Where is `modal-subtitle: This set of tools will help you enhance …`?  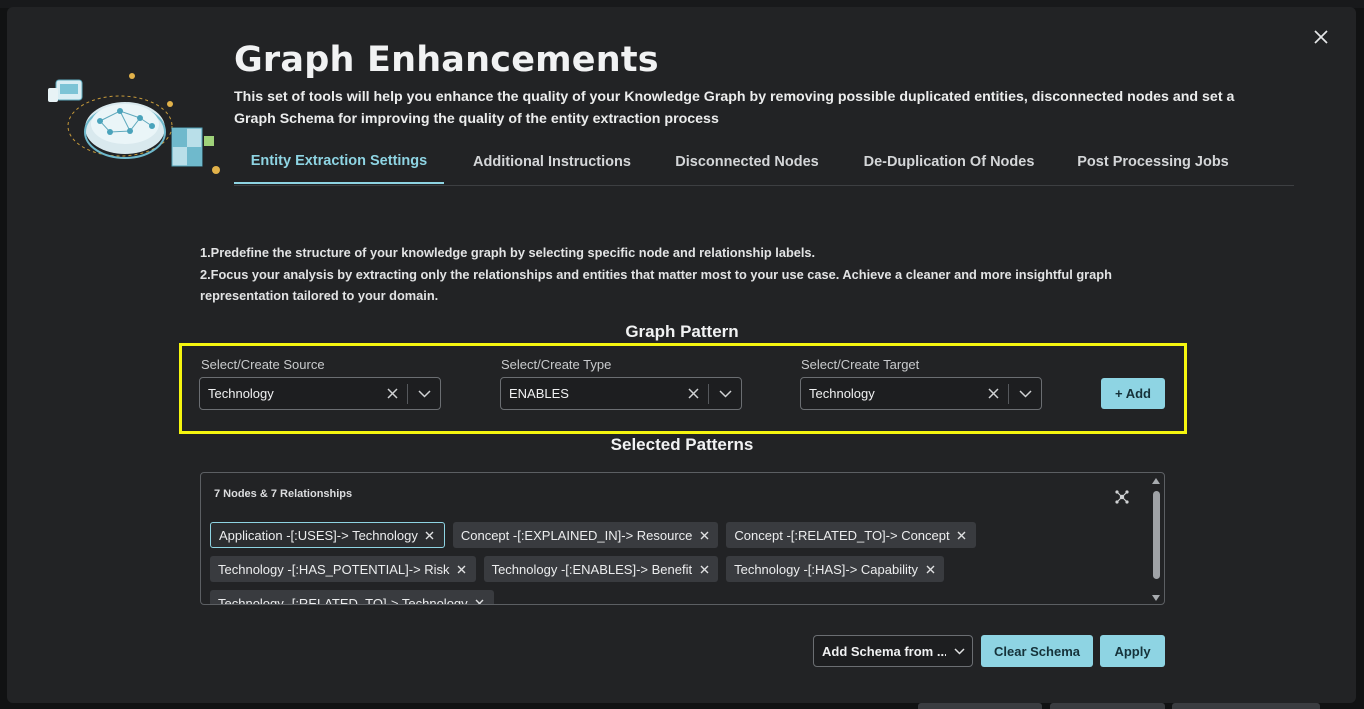
modal-subtitle: This set of tools will help you enhance … is located at coordinates (734, 108).